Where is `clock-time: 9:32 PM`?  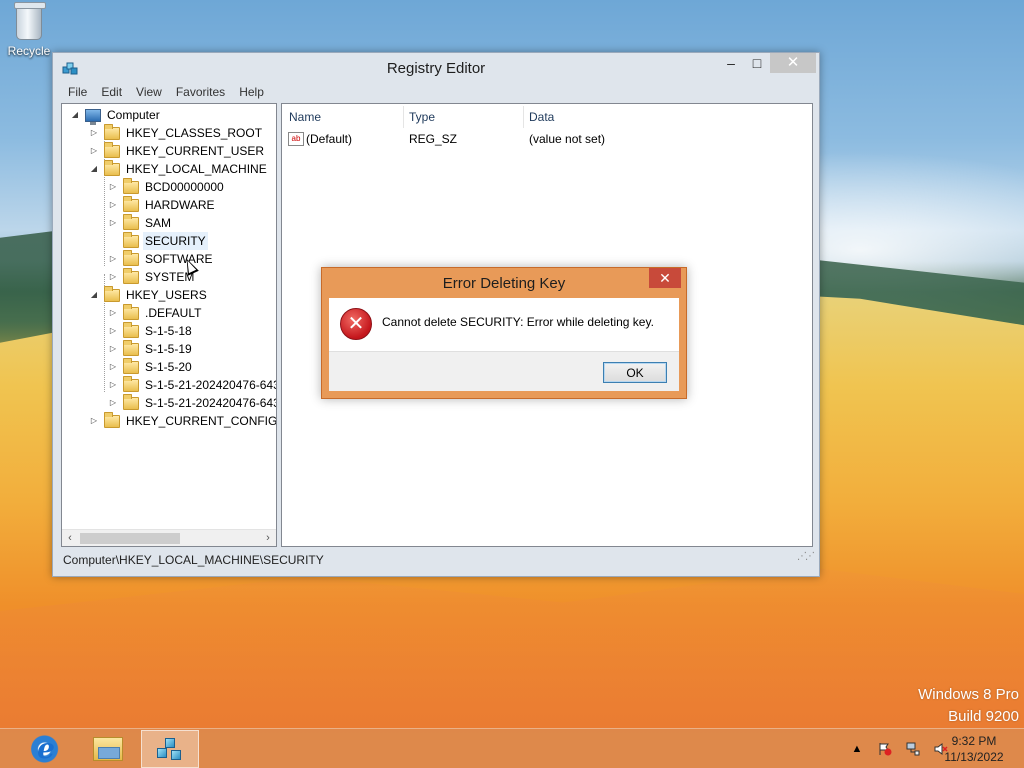 clock-time: 9:32 PM is located at coordinates (974, 741).